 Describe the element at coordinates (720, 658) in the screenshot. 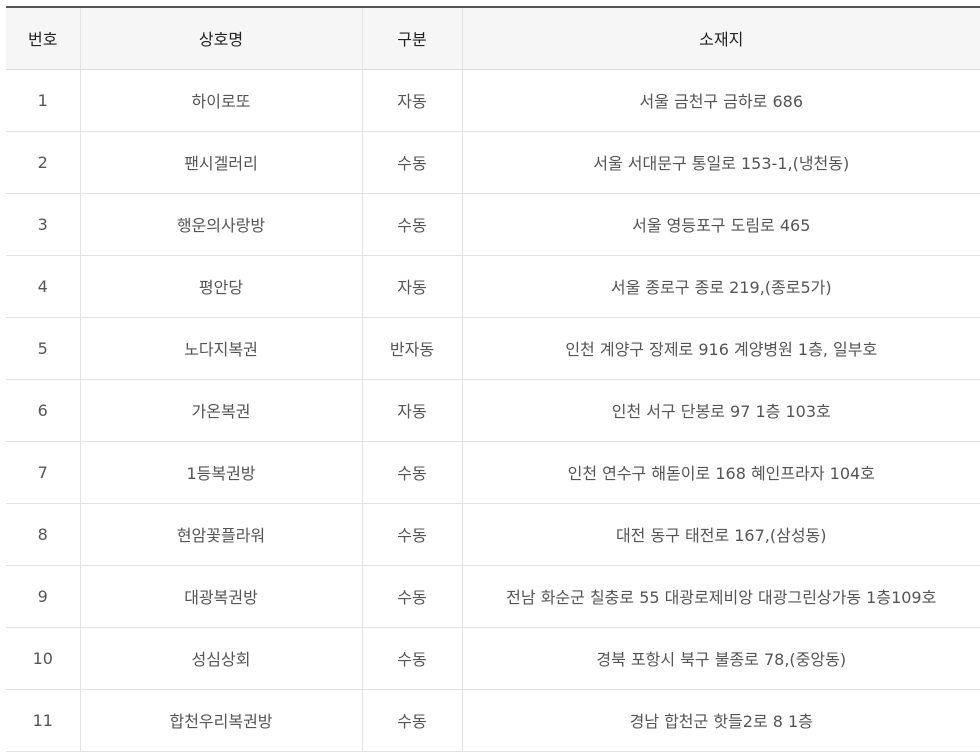

I see `cell-address: 경북 포항시 북구 불종로 78,(중앙동)` at that location.